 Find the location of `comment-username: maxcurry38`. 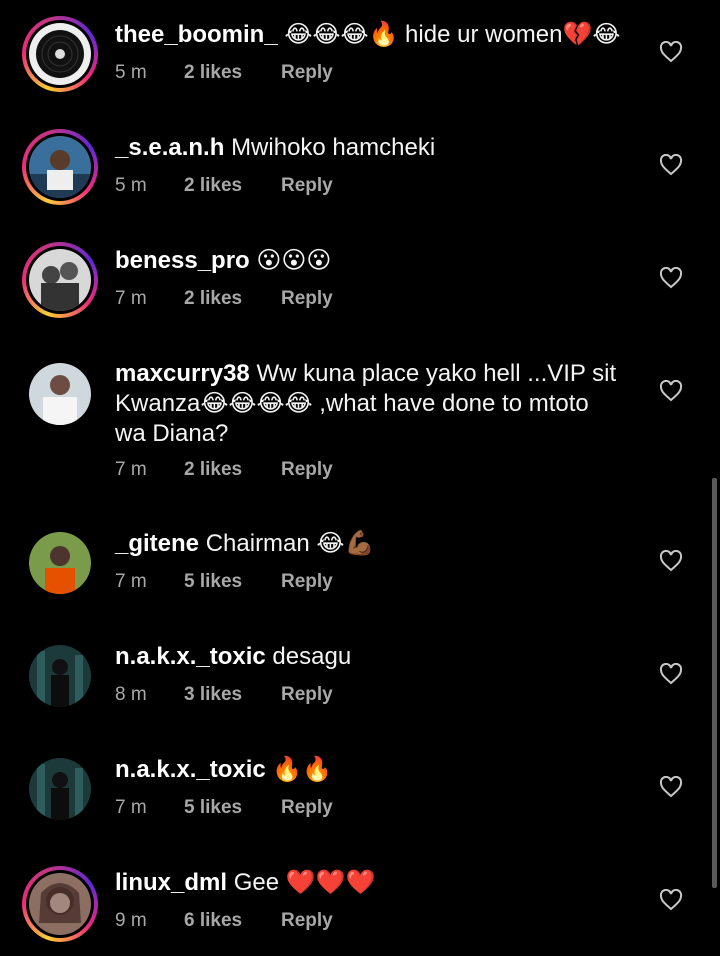

comment-username: maxcurry38 is located at coordinates (182, 373).